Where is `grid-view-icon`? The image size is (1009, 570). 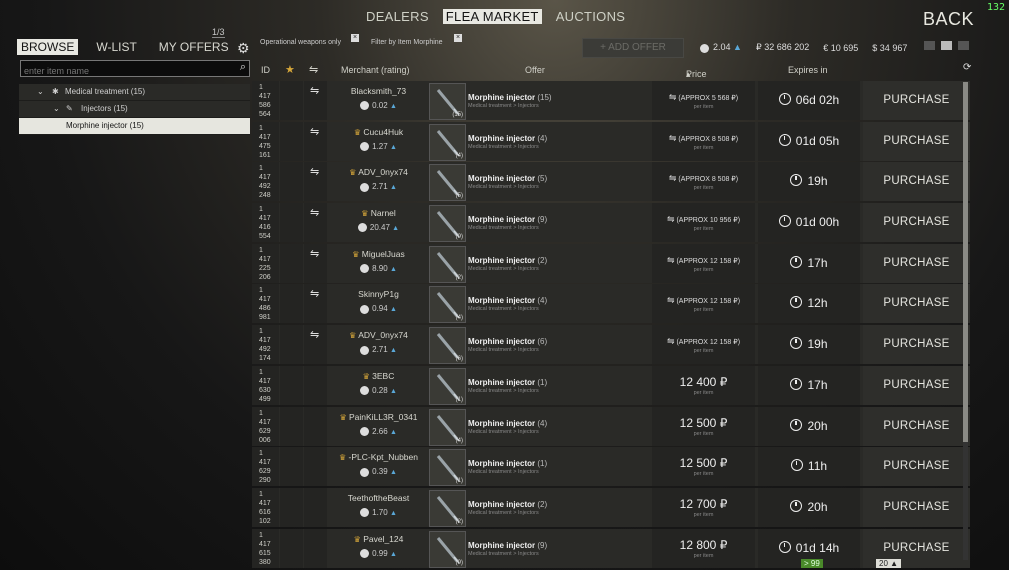 grid-view-icon is located at coordinates (963, 45).